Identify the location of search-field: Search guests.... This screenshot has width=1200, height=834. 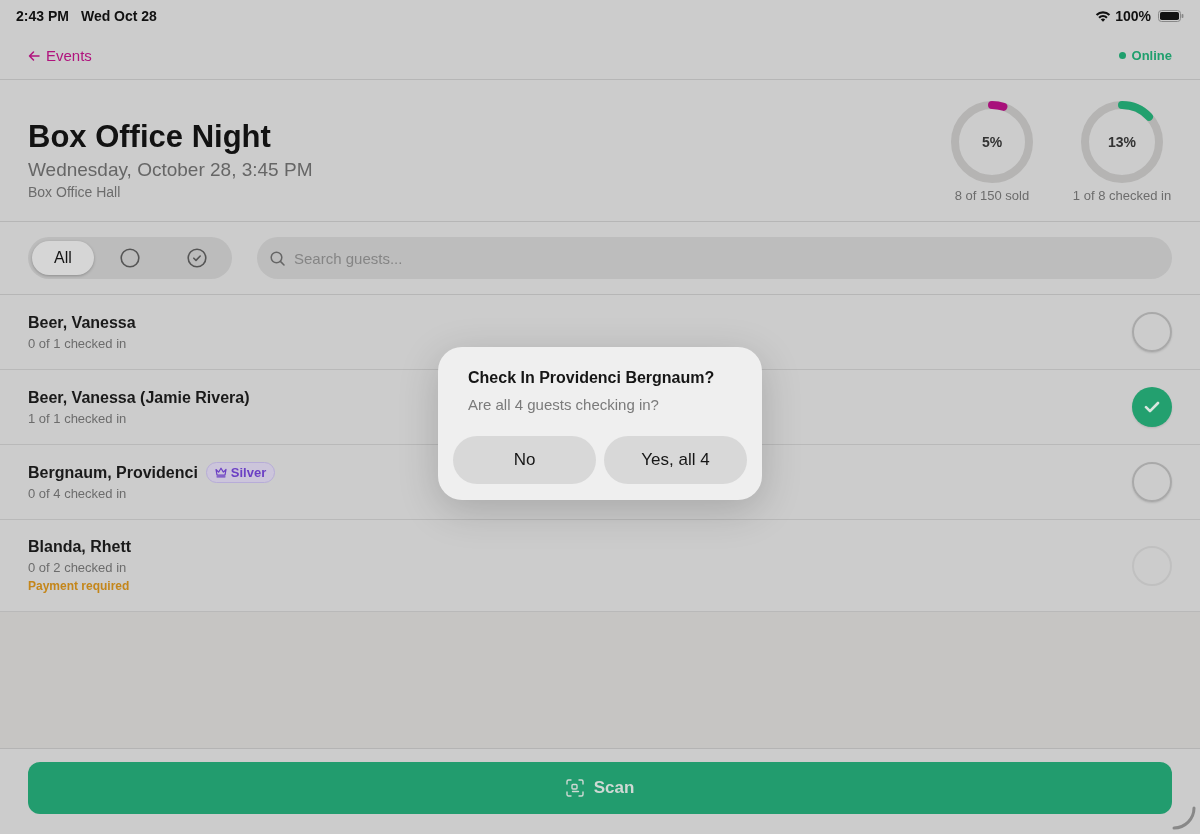
(714, 258).